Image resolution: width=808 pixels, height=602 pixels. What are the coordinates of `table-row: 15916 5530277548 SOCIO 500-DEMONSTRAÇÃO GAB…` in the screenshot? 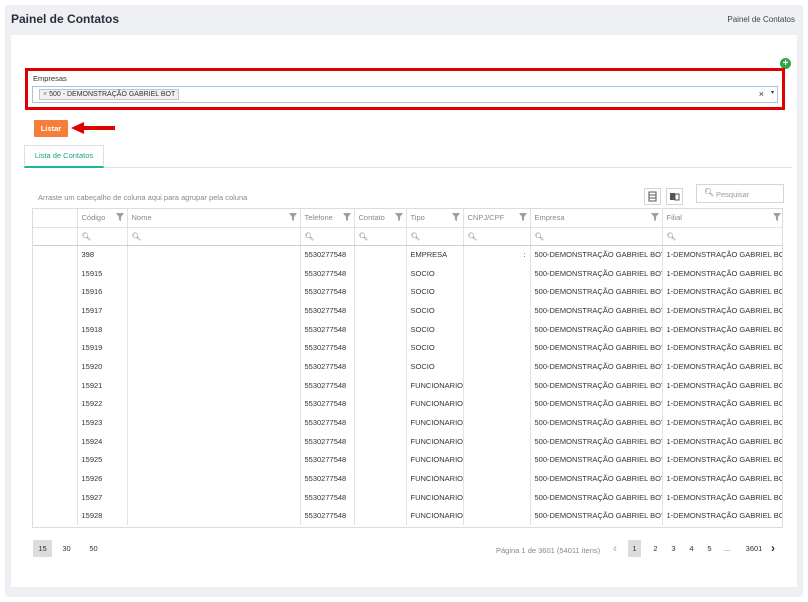 It's located at (407, 292).